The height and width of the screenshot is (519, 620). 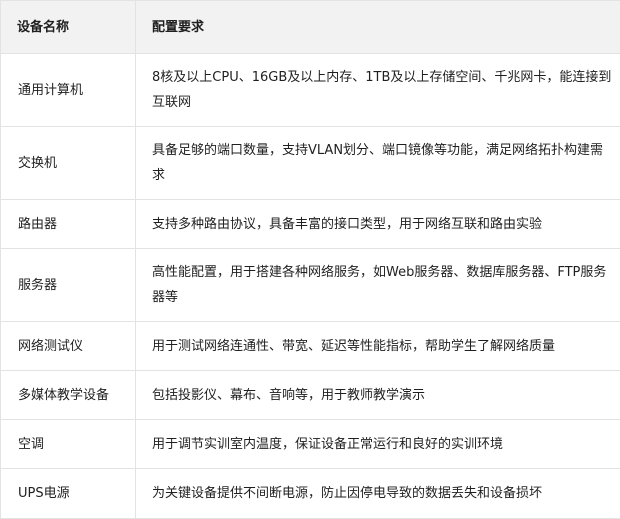 I want to click on requirement-cell: 支持多种路由协议，具备丰富的接口类型，用于网络互联和路由实验, so click(x=377, y=224).